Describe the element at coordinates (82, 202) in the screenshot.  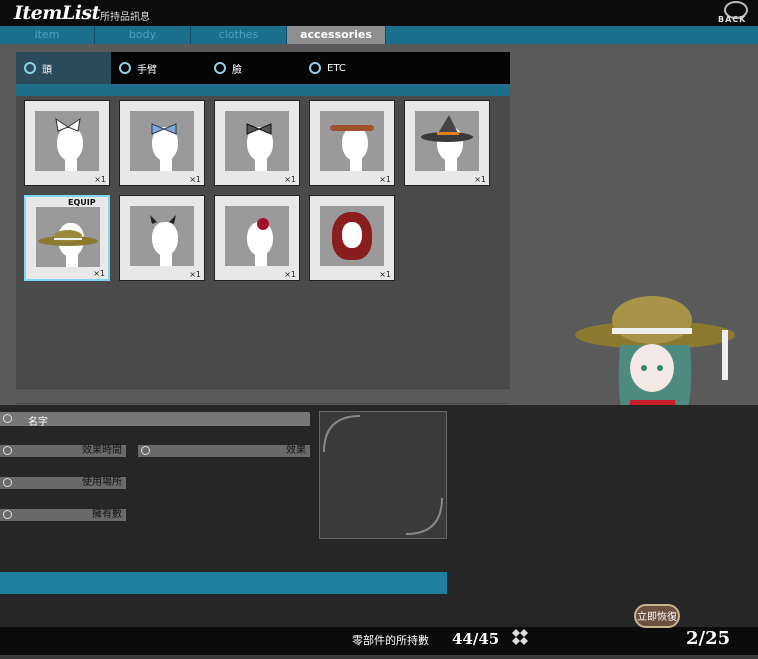
I see `equipped-badge: EQUIP` at that location.